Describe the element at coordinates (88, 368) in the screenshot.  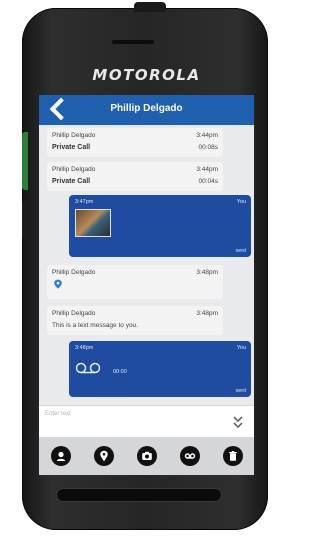
I see `voicemail-play-icon` at that location.